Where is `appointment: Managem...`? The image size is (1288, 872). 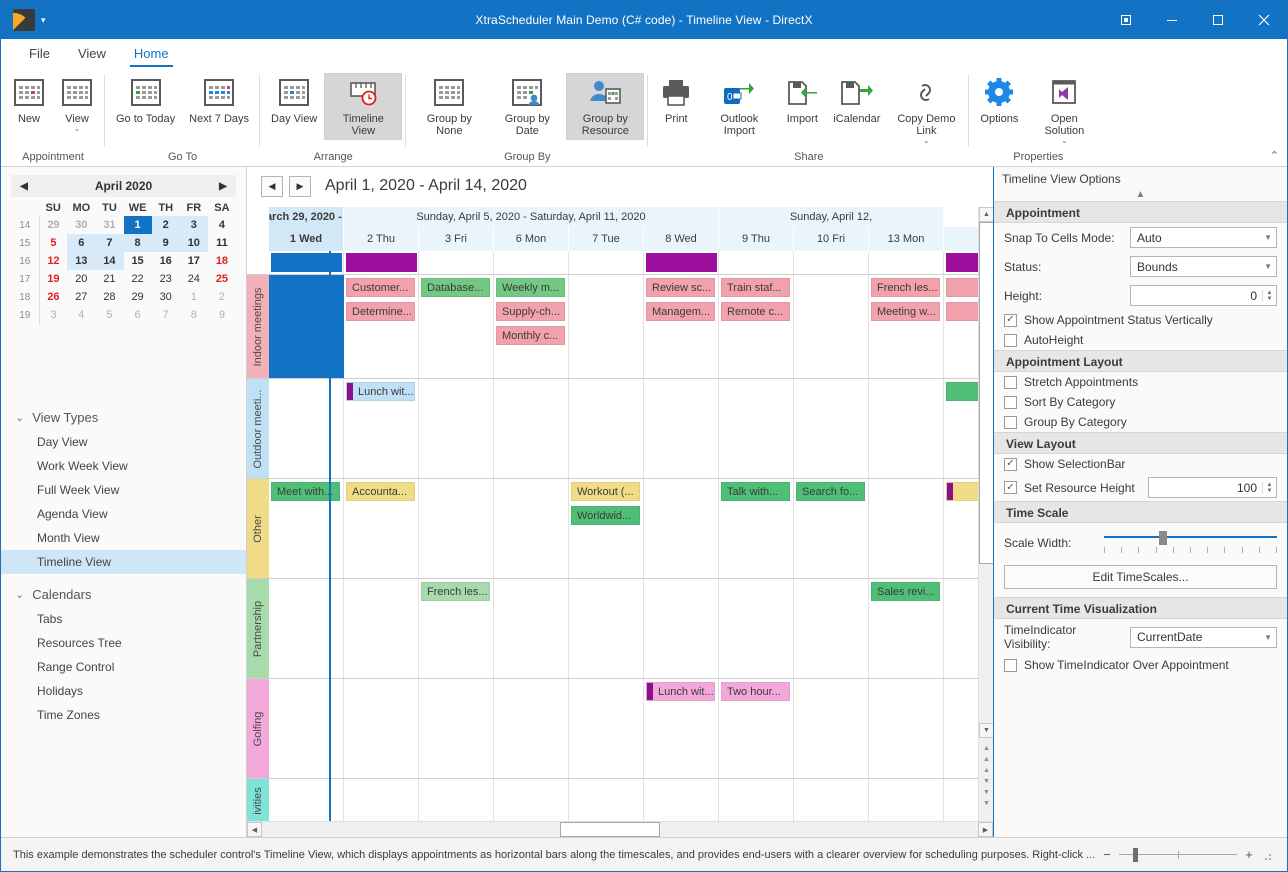 appointment: Managem... is located at coordinates (680, 311).